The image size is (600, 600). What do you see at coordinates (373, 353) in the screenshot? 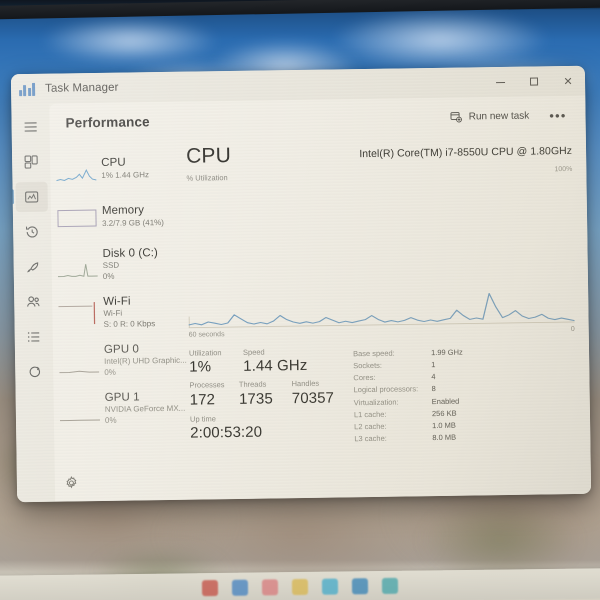
I see `spec-label: Base speed:` at bounding box center [373, 353].